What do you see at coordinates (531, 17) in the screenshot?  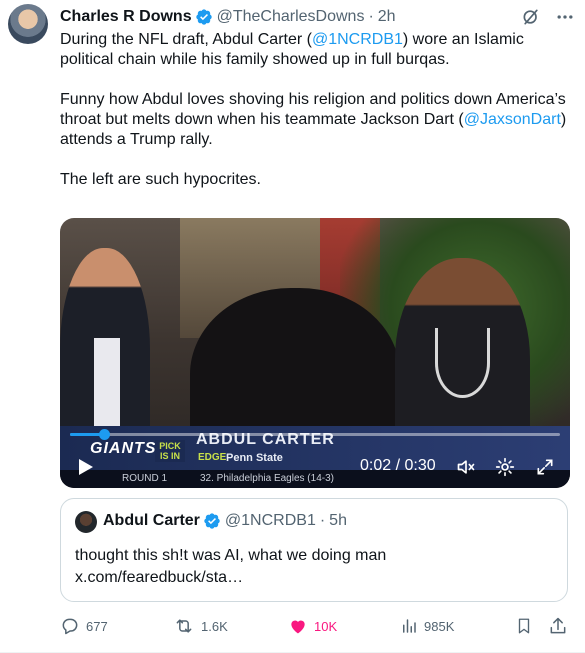 I see `grok-icon` at bounding box center [531, 17].